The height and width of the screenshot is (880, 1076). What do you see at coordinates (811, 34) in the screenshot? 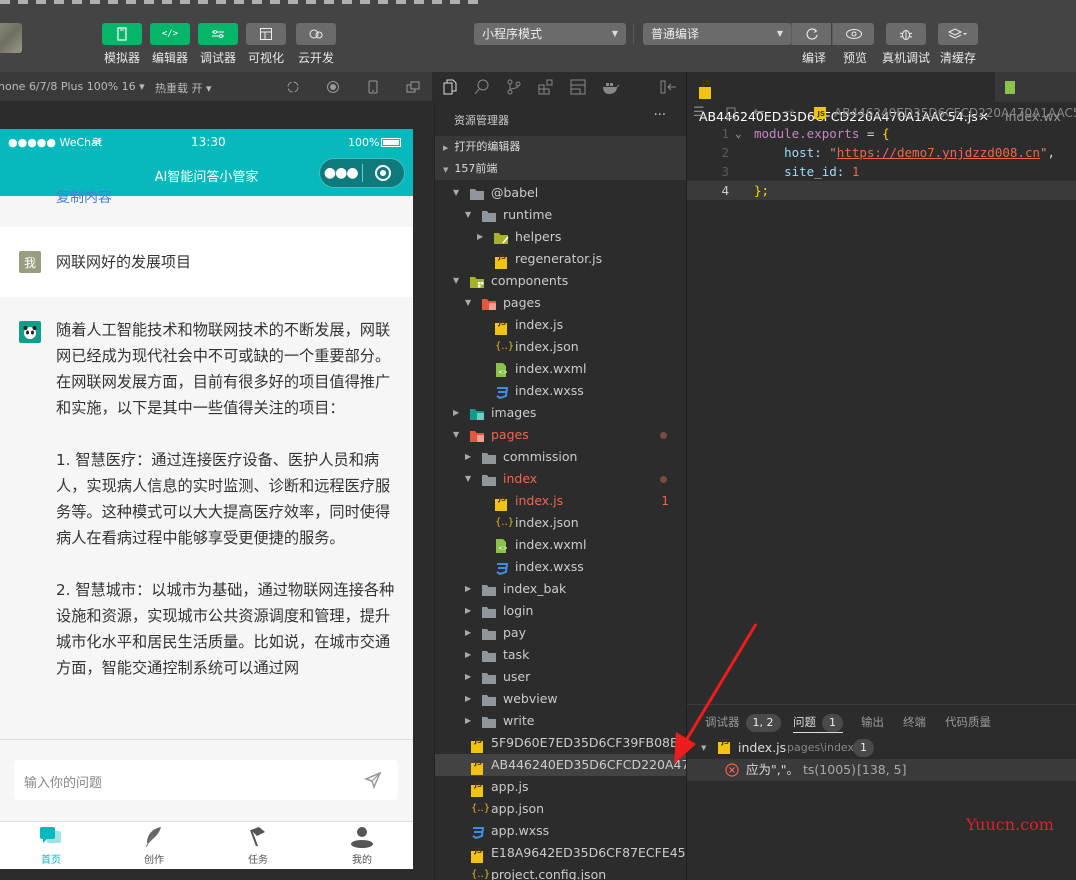
I see `compile-button` at bounding box center [811, 34].